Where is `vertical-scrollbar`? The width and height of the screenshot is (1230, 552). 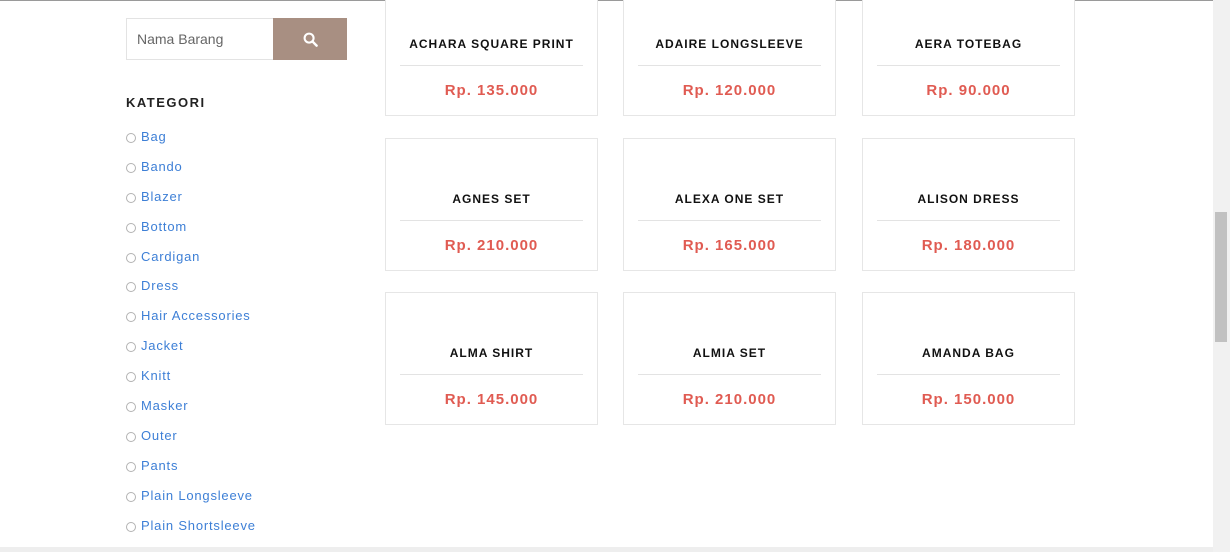 vertical-scrollbar is located at coordinates (1221, 276).